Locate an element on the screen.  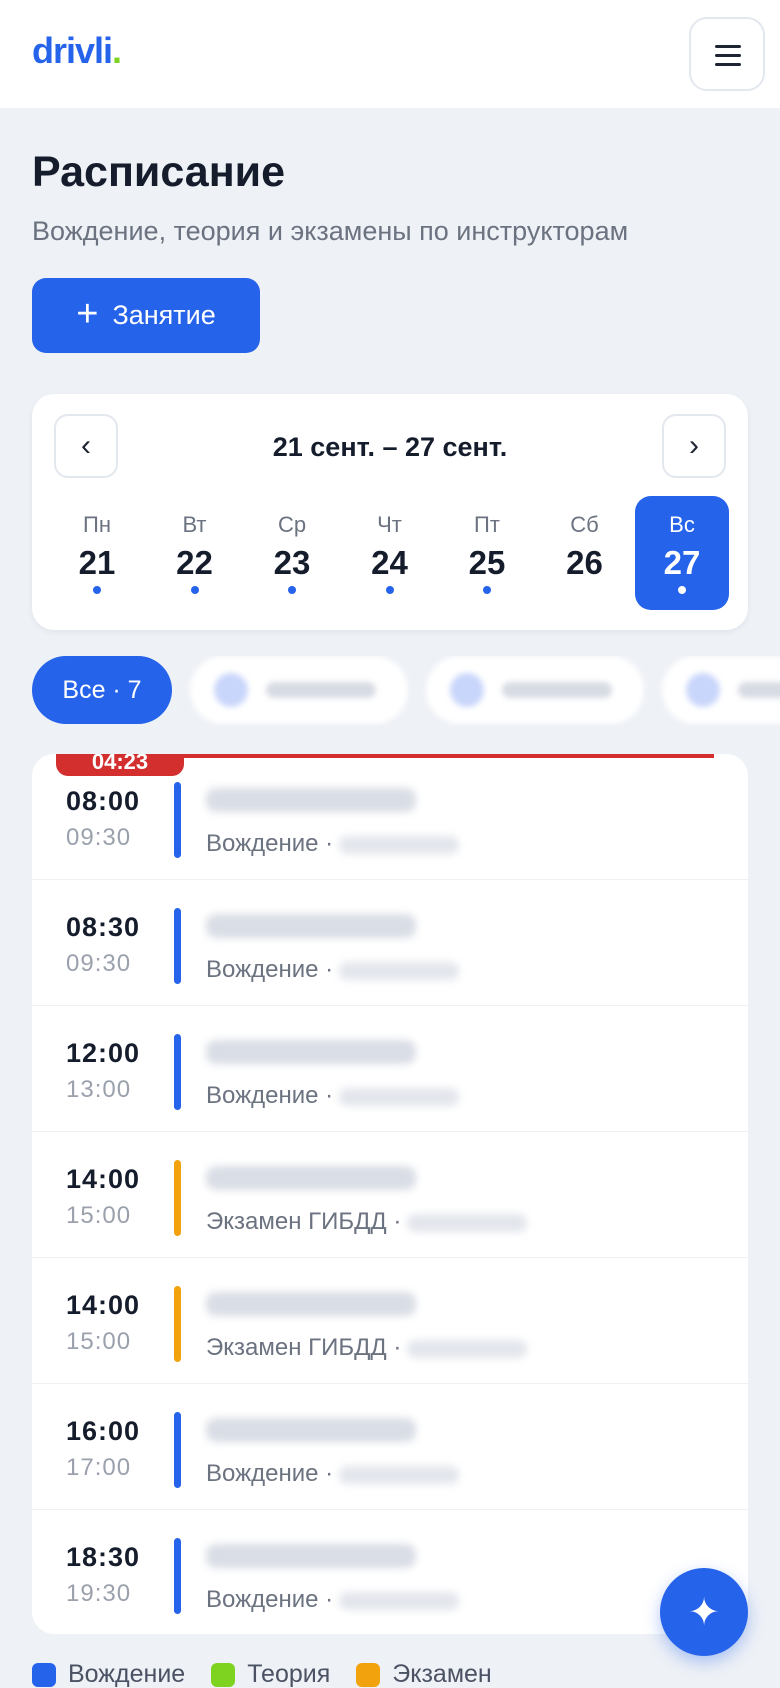
day-number: 26 is located at coordinates (584, 562).